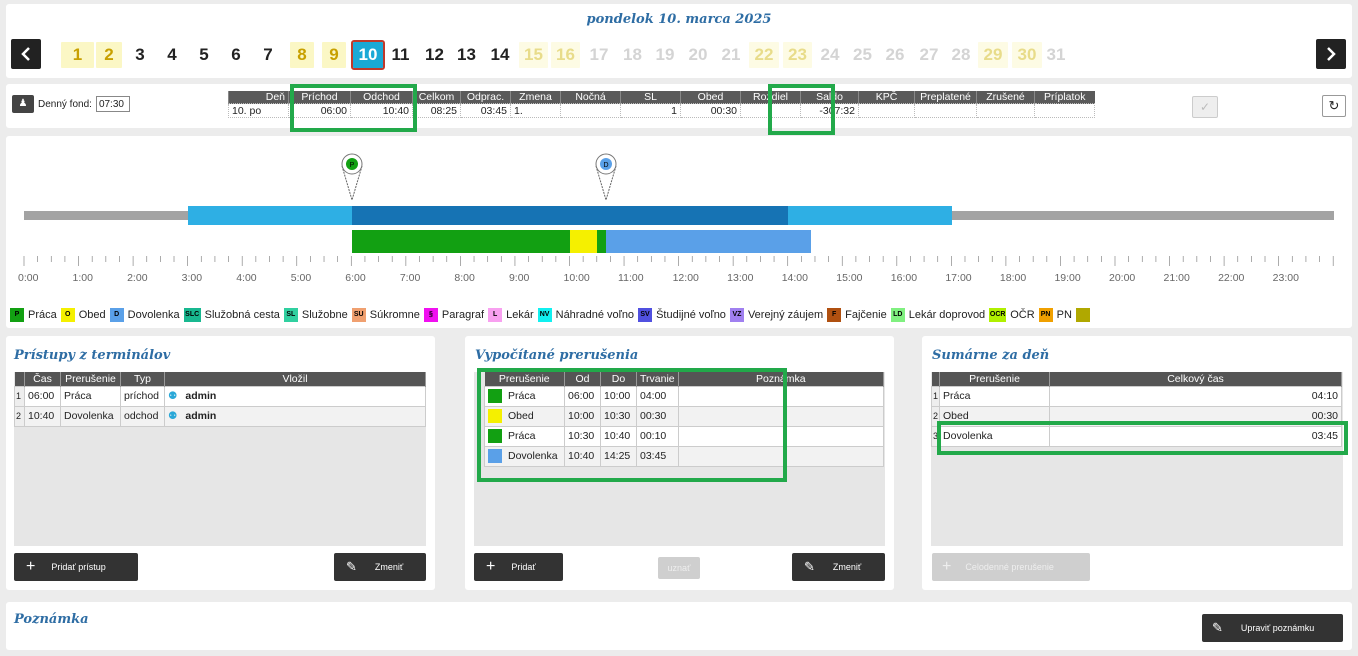  Describe the element at coordinates (1195, 379) in the screenshot. I see `col-header: Celkový čas` at that location.